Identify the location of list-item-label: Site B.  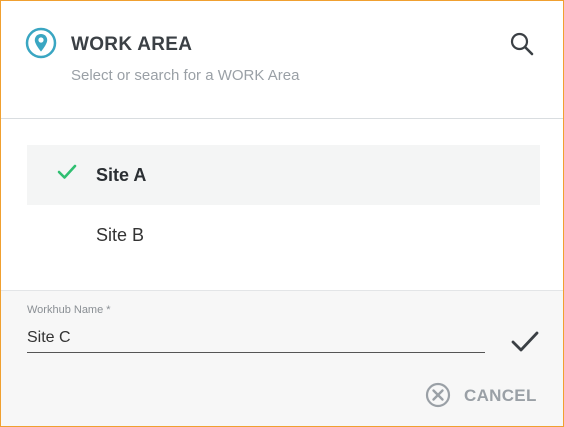
(120, 235).